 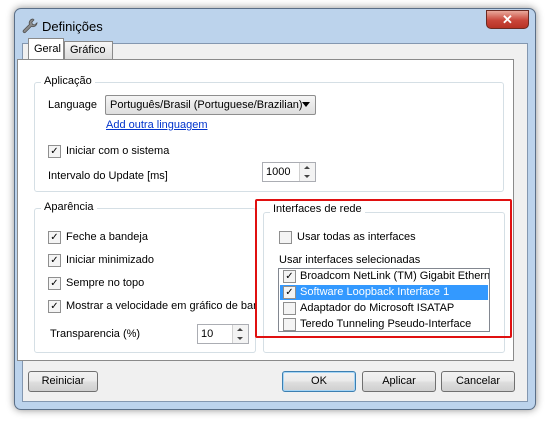 I want to click on wrench-icon, so click(x=30, y=26).